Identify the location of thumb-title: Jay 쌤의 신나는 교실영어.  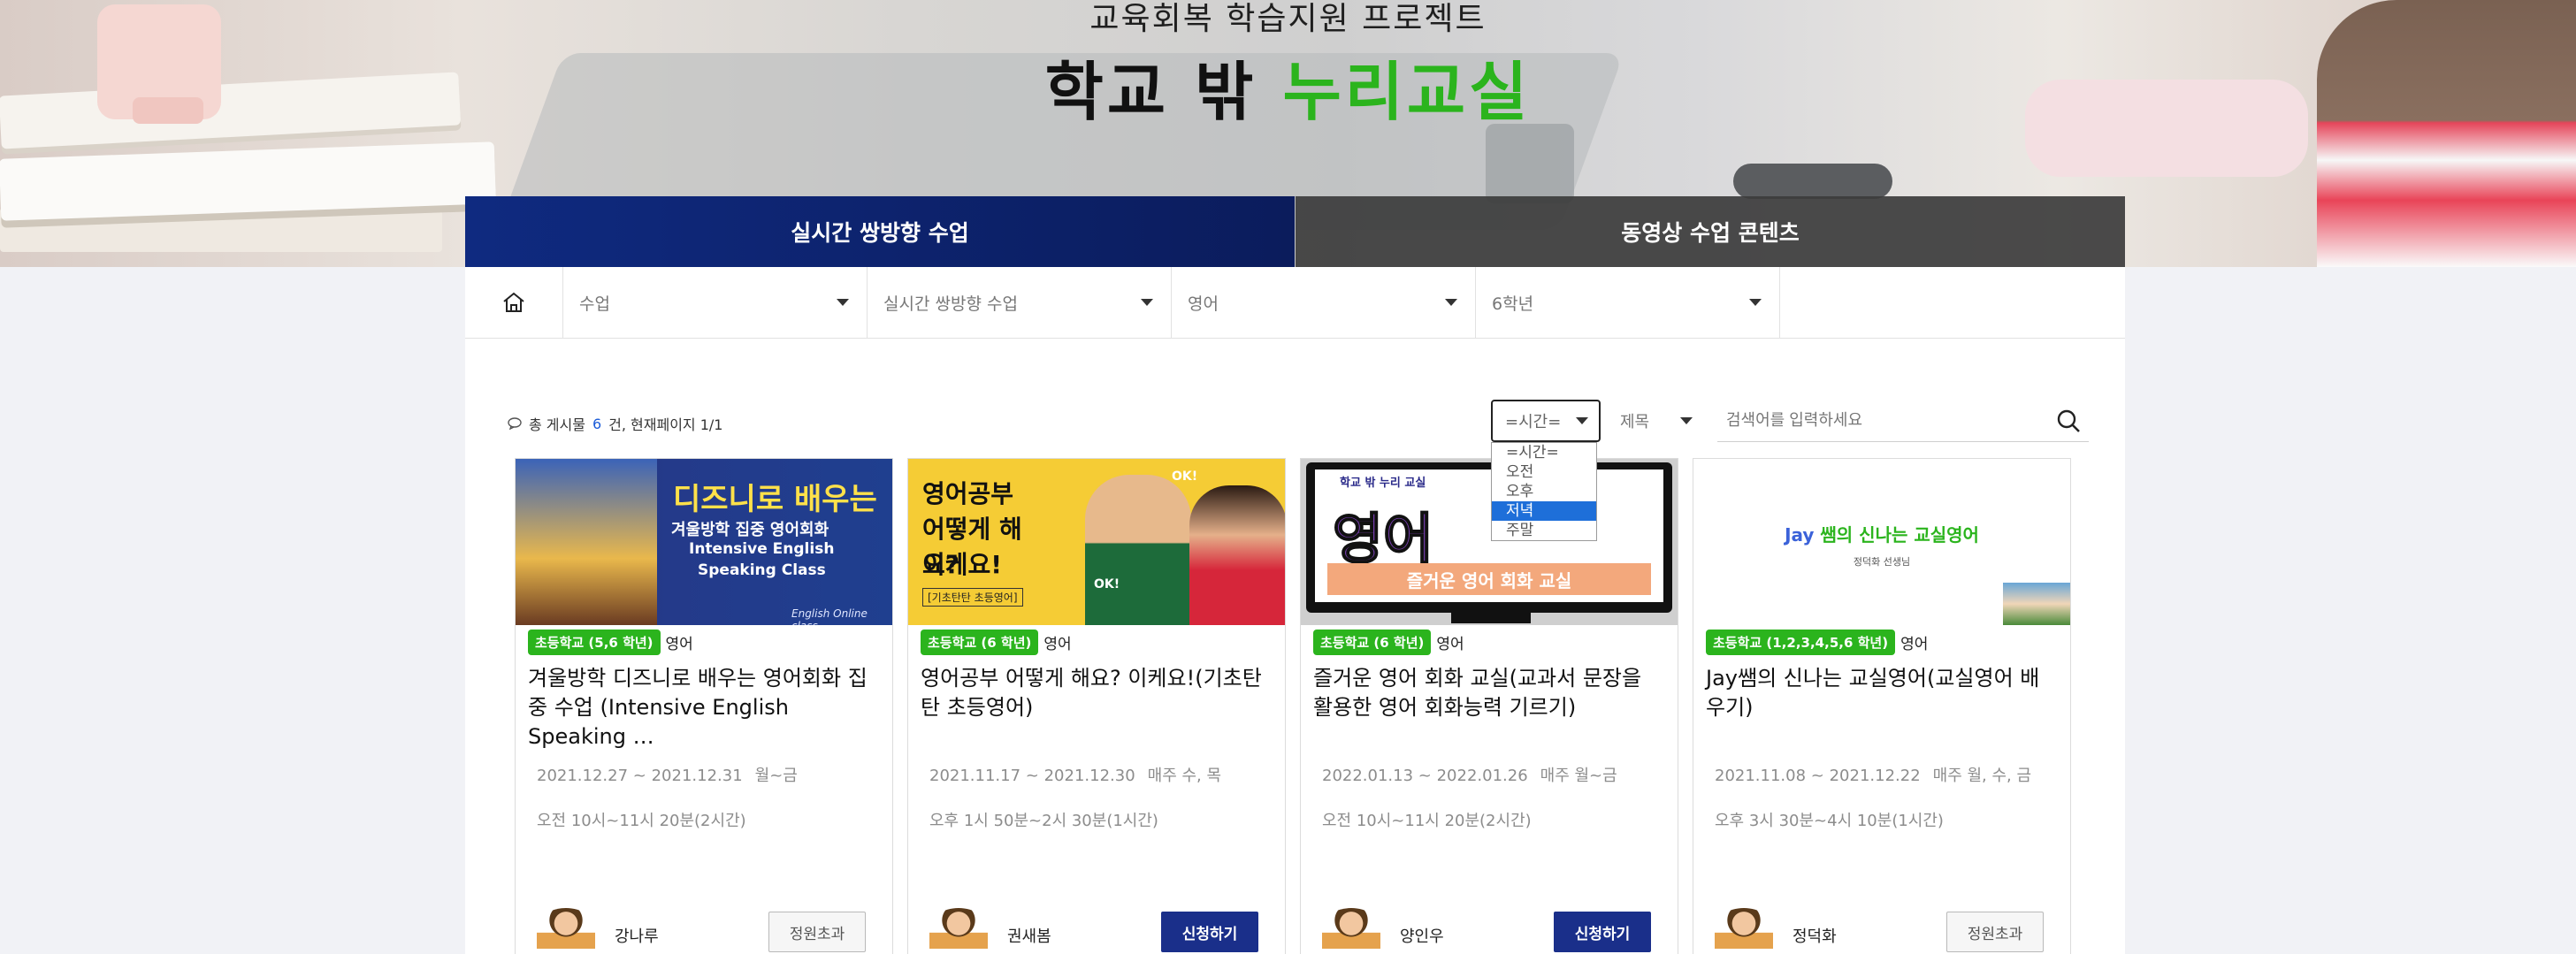
(1882, 533).